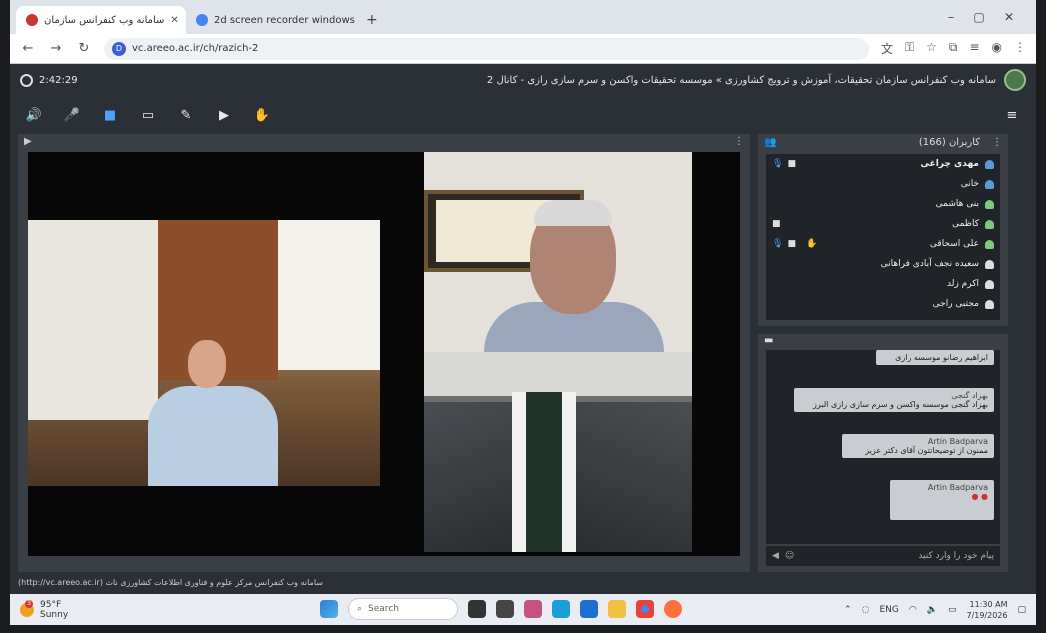 The image size is (1046, 633). I want to click on profile-icon: ◉, so click(997, 48).